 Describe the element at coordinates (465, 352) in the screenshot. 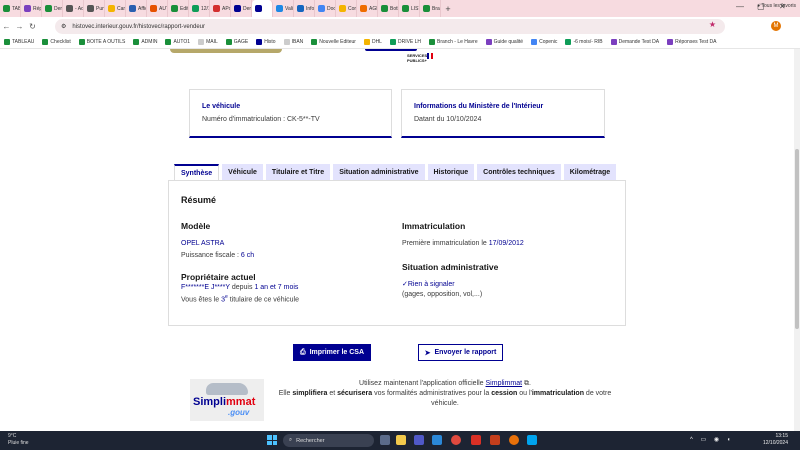

I see `send-report-label: Envoyer le rapport` at that location.